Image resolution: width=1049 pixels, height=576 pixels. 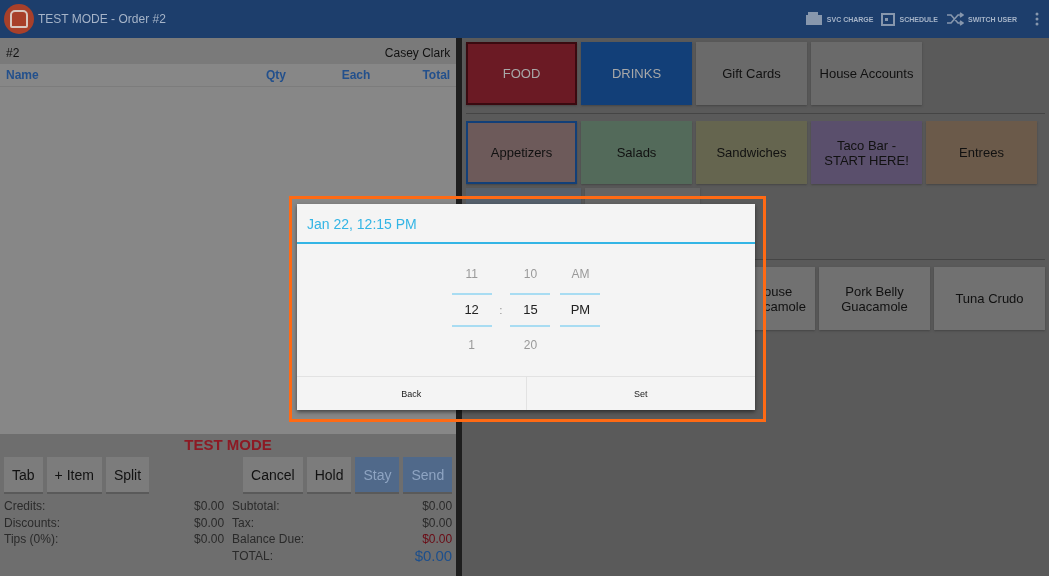 I want to click on item-tile: Tuna Crudo, so click(x=989, y=298).